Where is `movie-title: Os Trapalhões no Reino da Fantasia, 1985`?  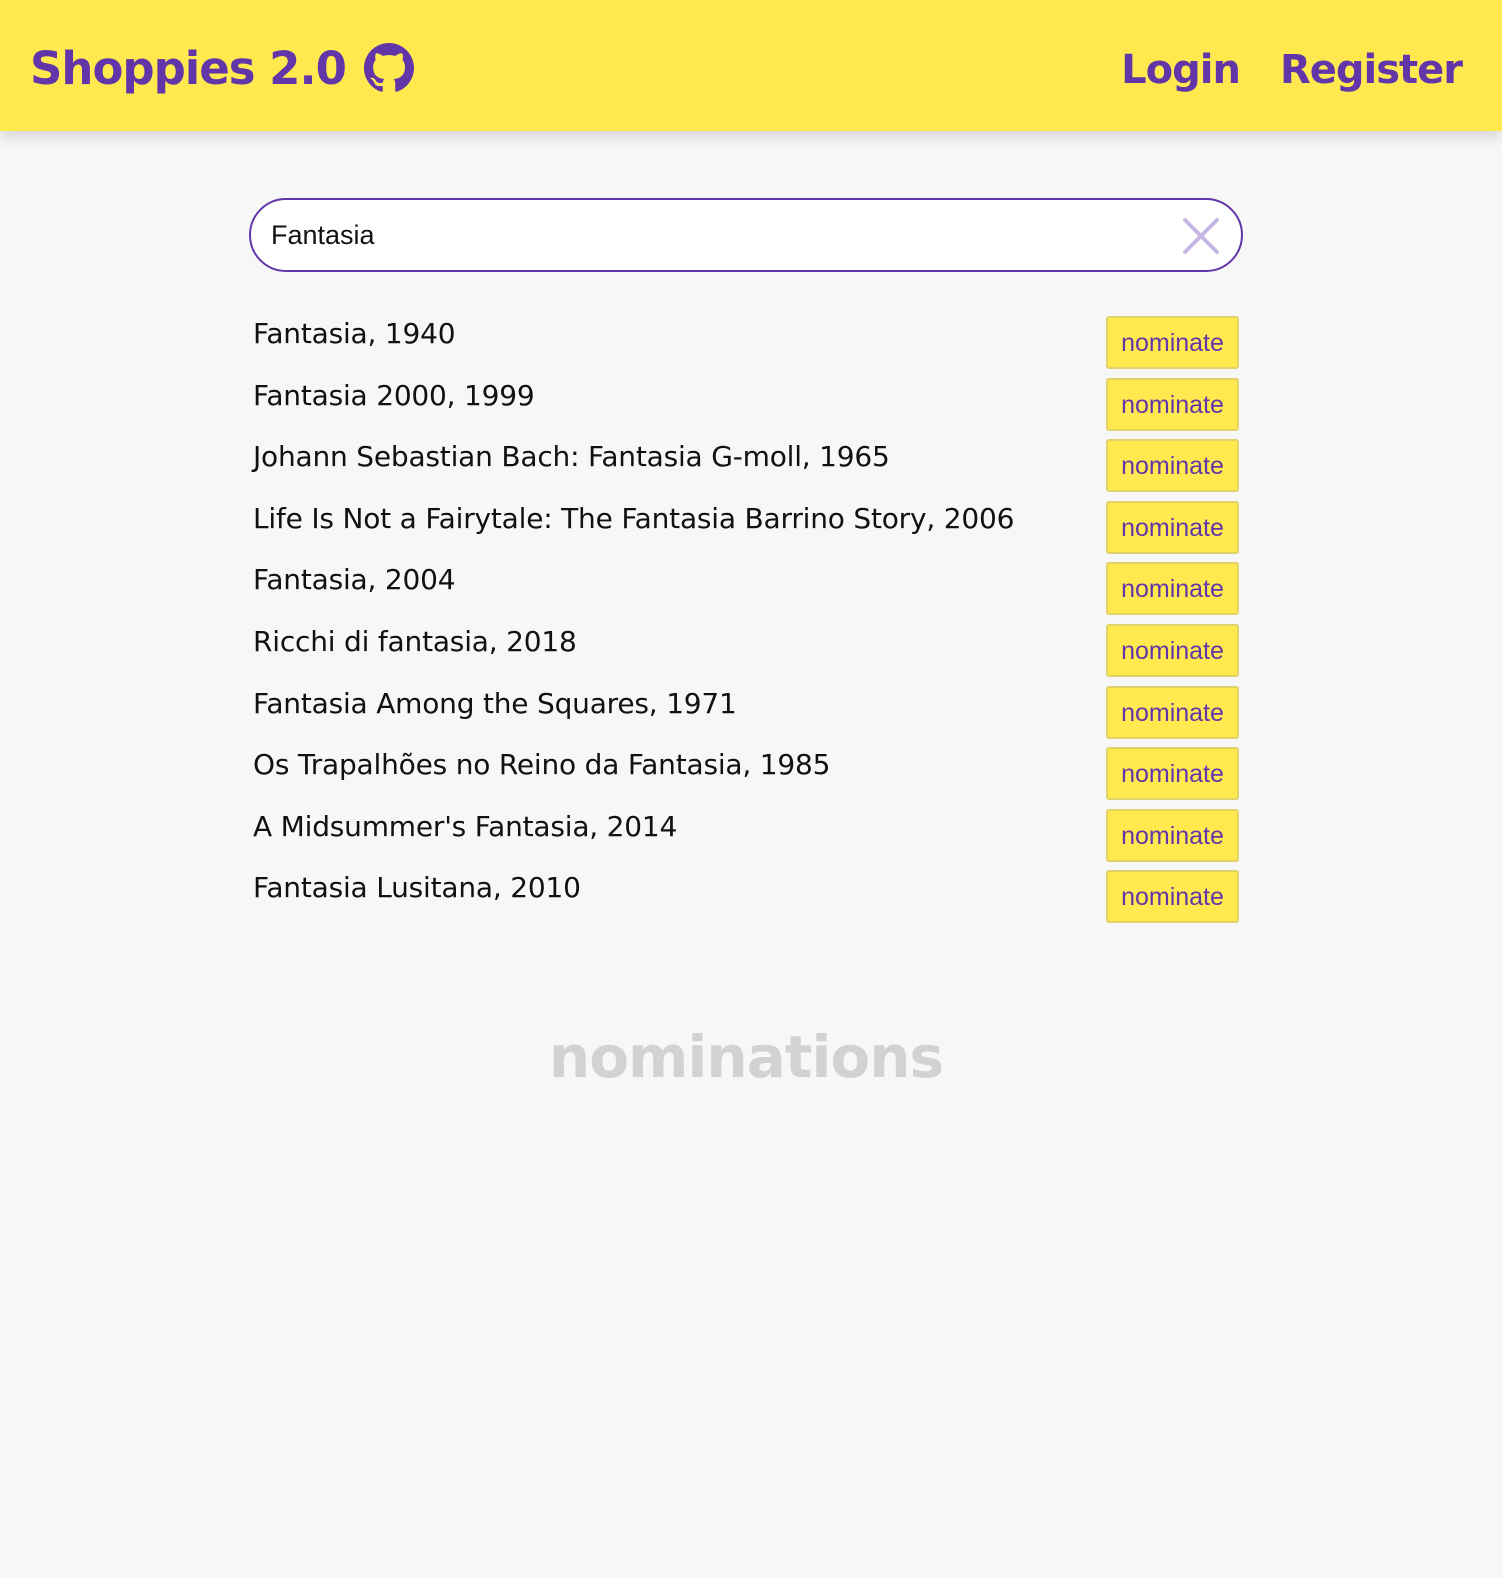
movie-title: Os Trapalhões no Reino da Fantasia, 1985 is located at coordinates (542, 765).